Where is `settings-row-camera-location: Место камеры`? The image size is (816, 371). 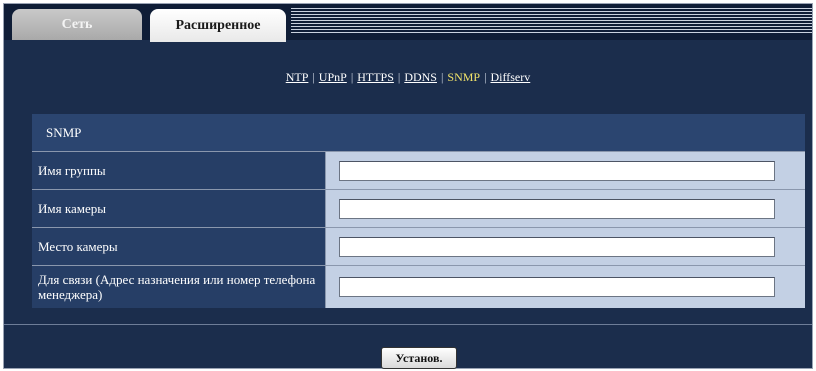
settings-row-camera-location: Место камеры is located at coordinates (418, 247).